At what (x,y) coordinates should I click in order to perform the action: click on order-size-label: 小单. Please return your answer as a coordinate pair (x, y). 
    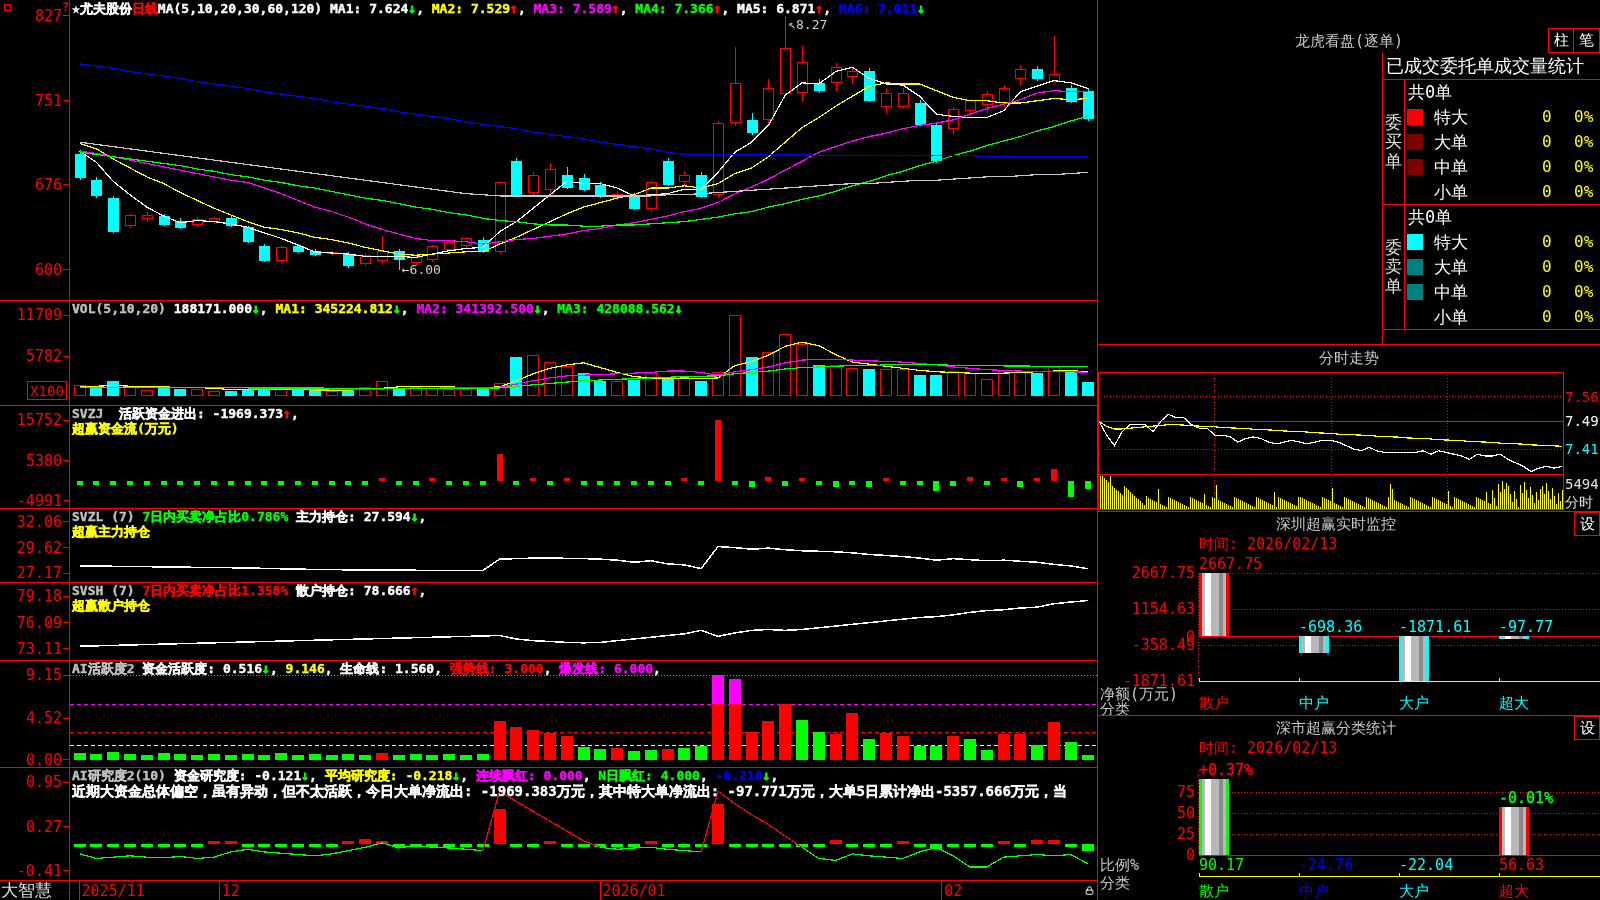
    Looking at the image, I should click on (1451, 316).